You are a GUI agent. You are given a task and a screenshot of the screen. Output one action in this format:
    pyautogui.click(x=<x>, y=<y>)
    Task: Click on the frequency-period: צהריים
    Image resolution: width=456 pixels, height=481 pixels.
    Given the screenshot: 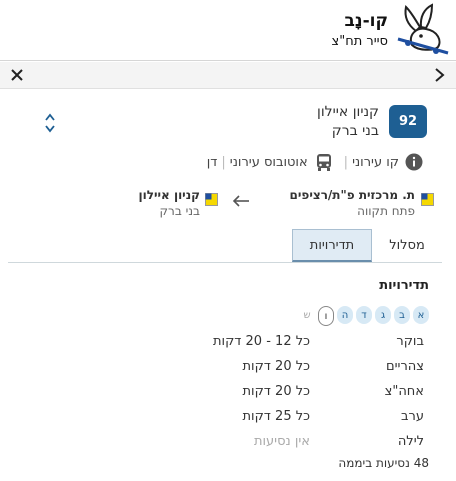 What is the action you would take?
    pyautogui.click(x=405, y=366)
    